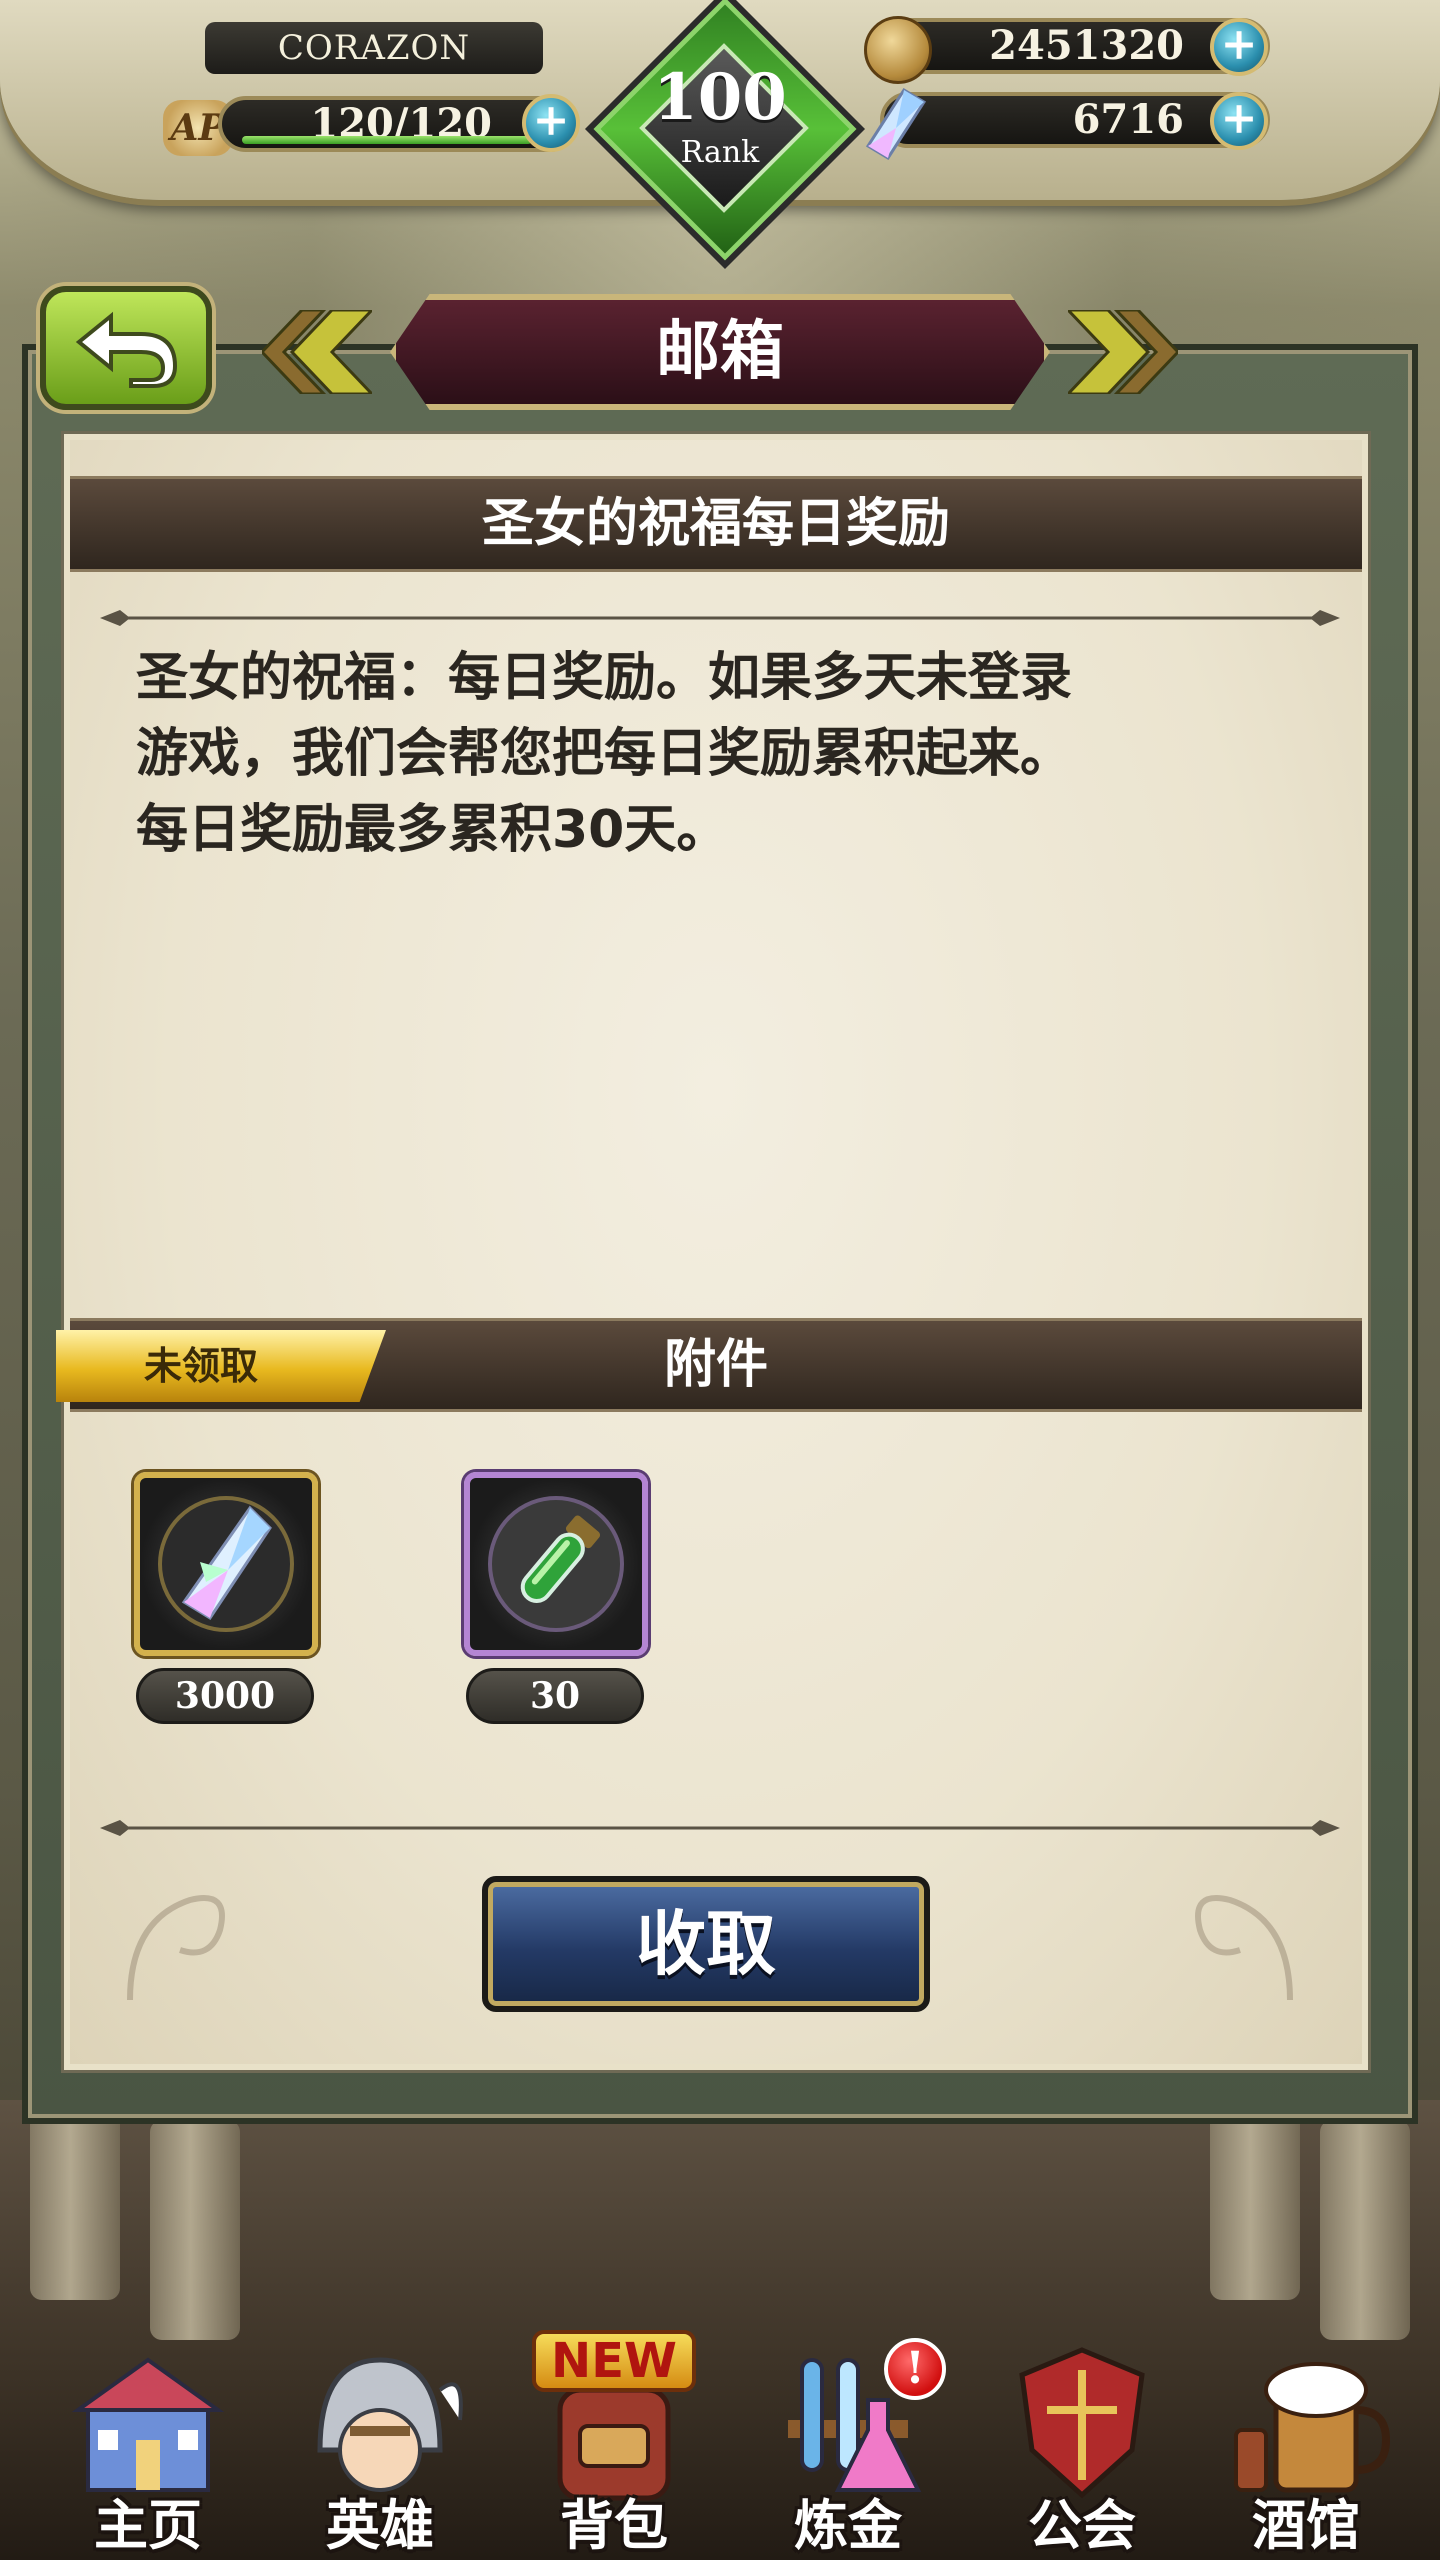 The width and height of the screenshot is (1440, 2560). I want to click on mail-subject: 圣女的祝福每日奖励, so click(715, 524).